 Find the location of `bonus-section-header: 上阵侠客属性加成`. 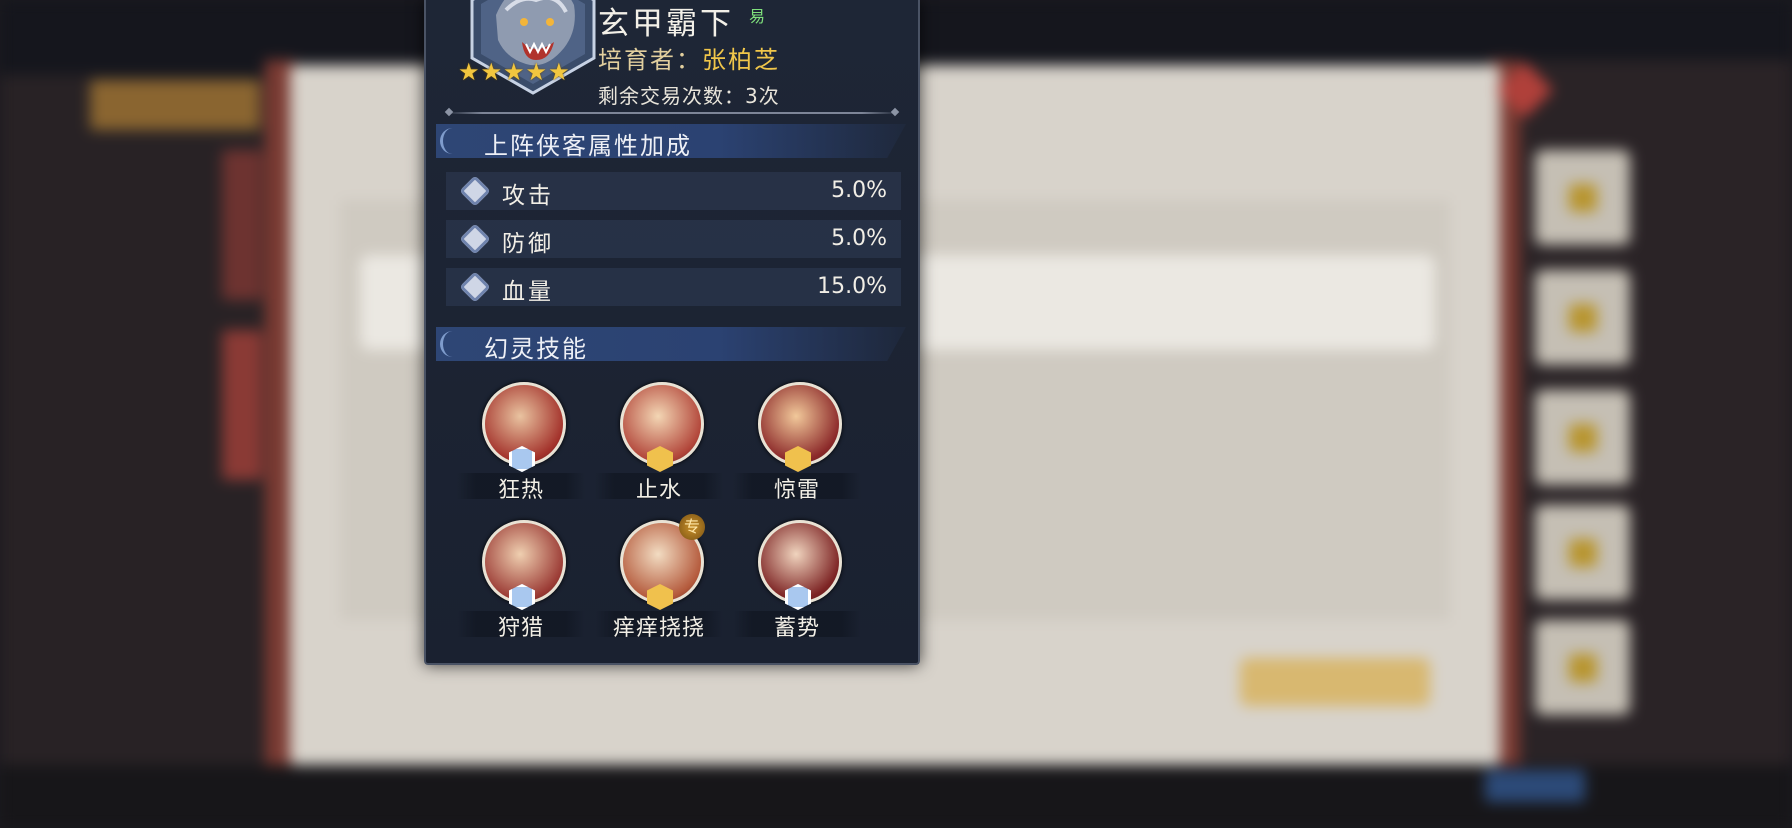

bonus-section-header: 上阵侠客属性加成 is located at coordinates (671, 141).